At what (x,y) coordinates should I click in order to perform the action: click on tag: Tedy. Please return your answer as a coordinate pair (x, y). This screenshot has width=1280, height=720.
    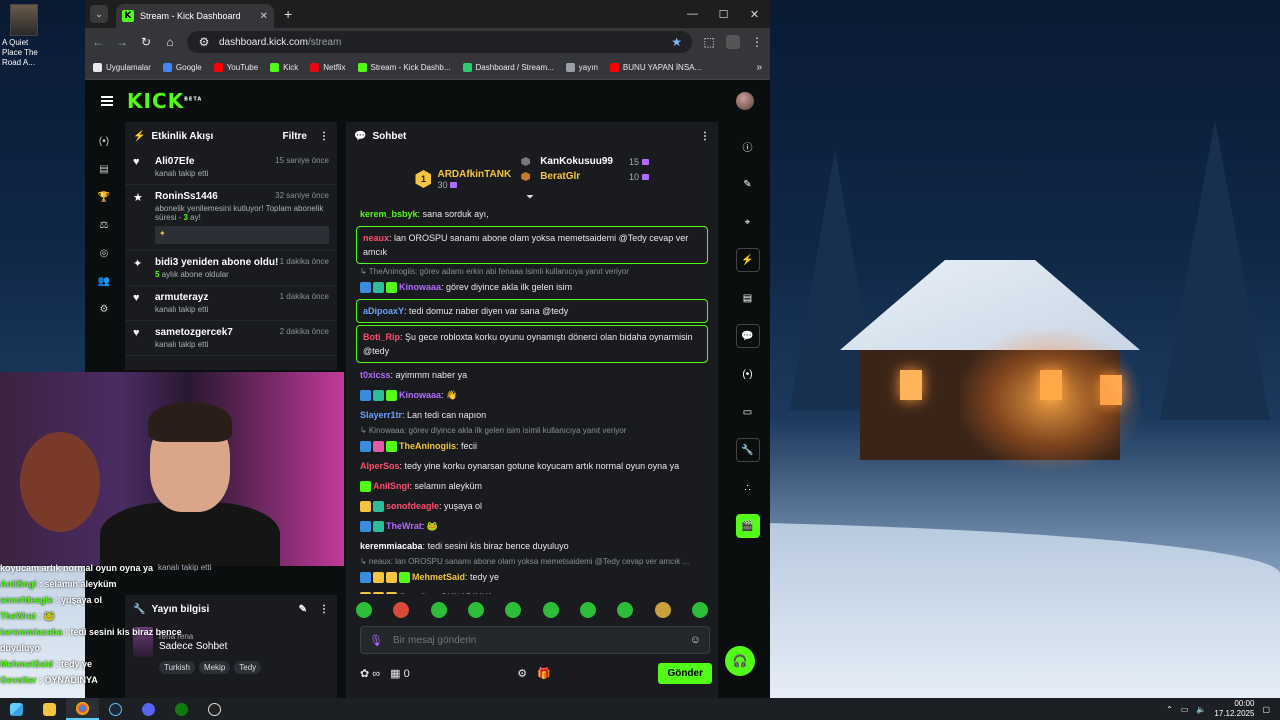
    Looking at the image, I should click on (248, 667).